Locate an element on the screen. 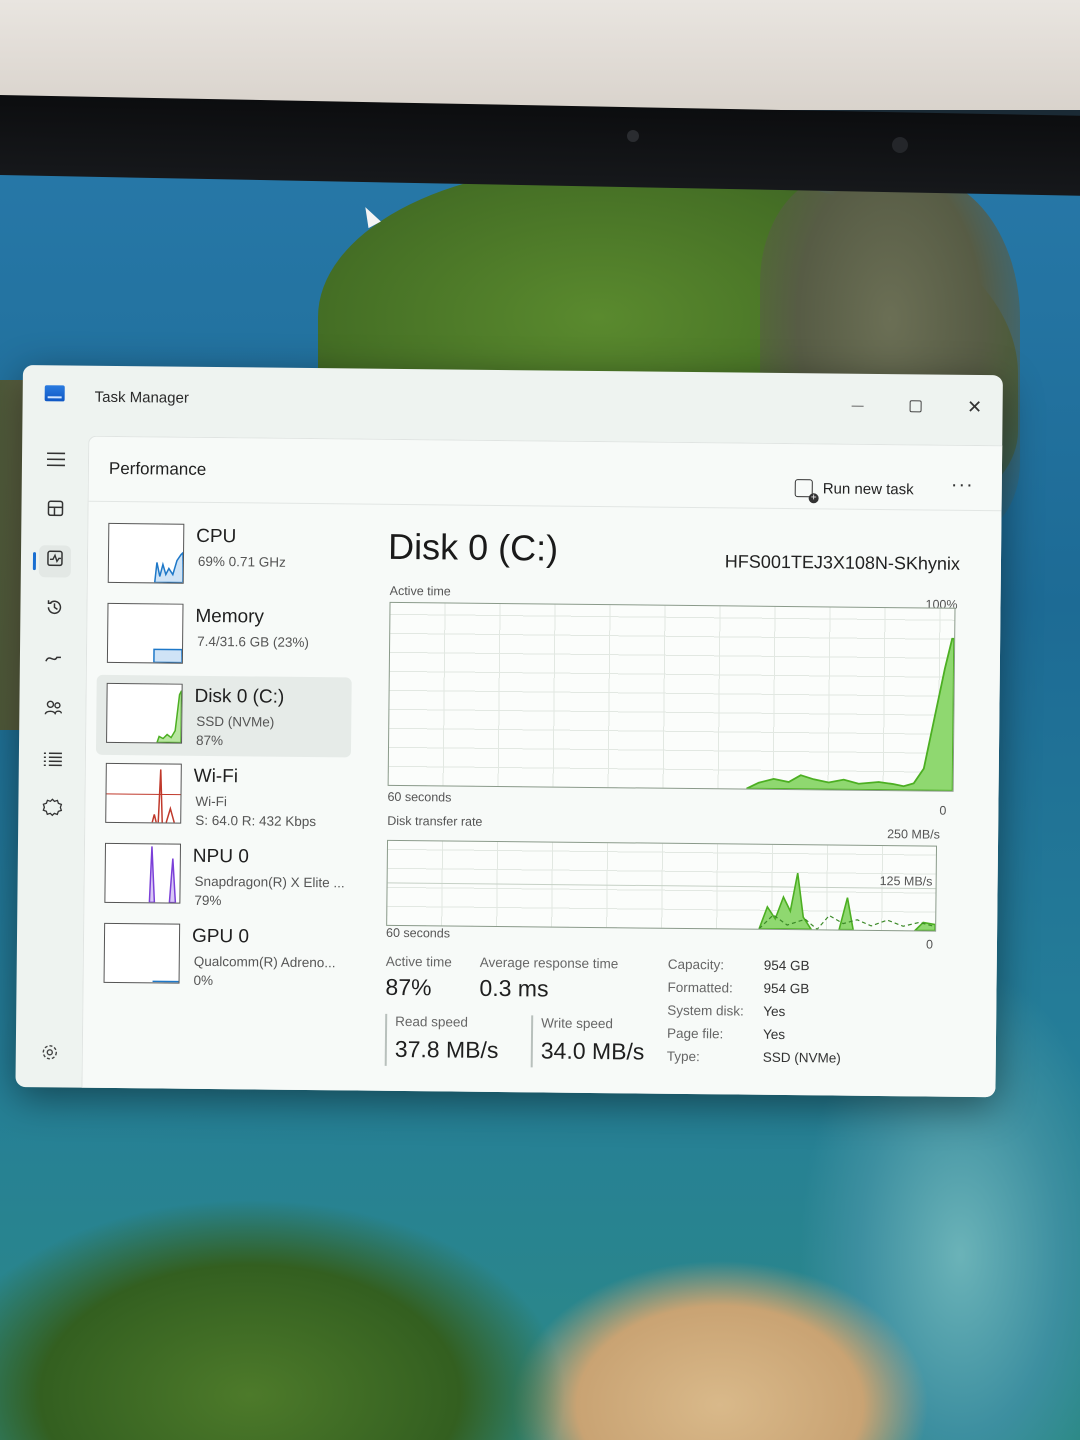  disk-model: HFS001TEJ3X108N-SKhynix is located at coordinates (842, 562).